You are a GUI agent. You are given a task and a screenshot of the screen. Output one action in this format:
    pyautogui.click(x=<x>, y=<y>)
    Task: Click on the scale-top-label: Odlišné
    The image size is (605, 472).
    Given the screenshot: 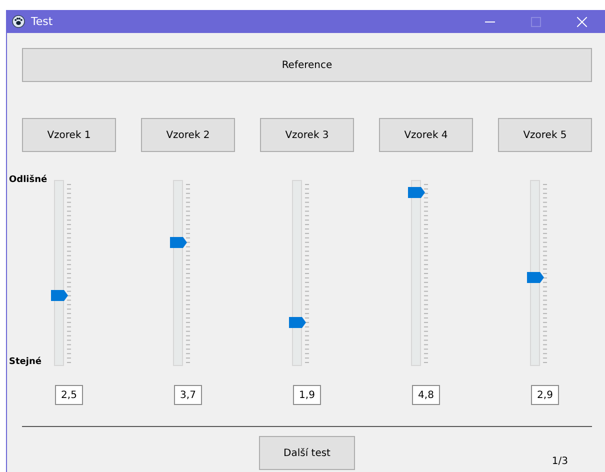 What is the action you would take?
    pyautogui.click(x=28, y=180)
    